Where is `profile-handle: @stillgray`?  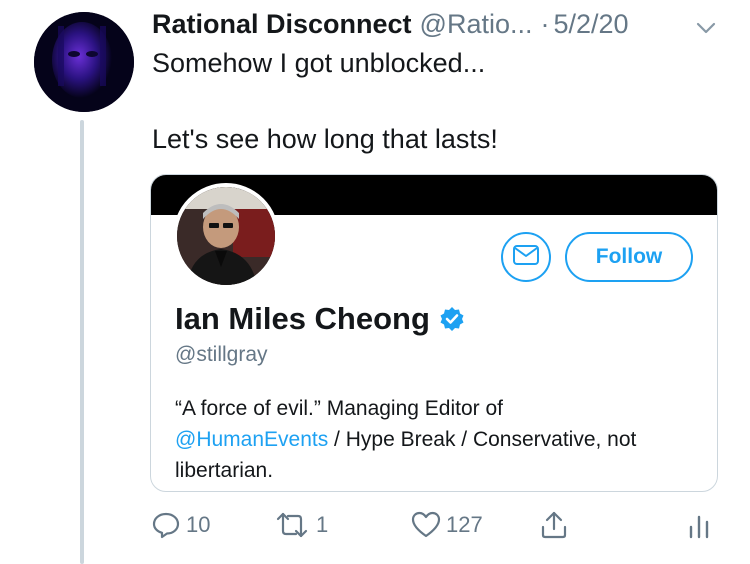 profile-handle: @stillgray is located at coordinates (221, 355).